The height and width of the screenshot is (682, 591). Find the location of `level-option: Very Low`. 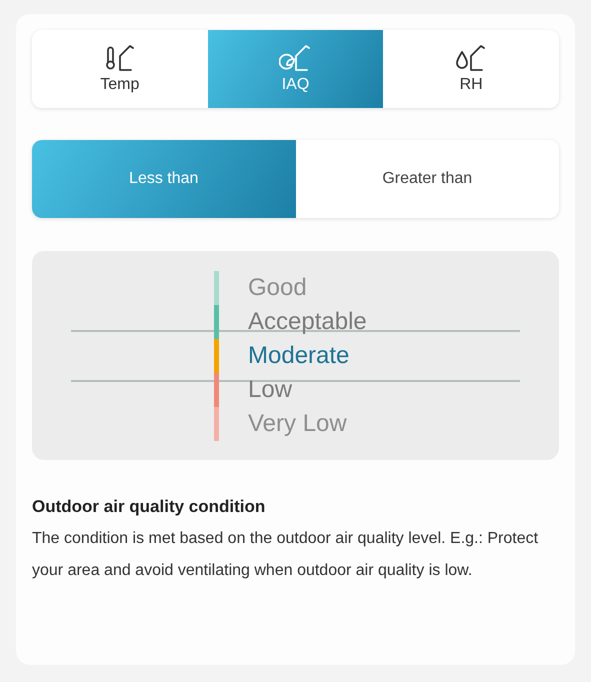

level-option: Very Low is located at coordinates (297, 424).